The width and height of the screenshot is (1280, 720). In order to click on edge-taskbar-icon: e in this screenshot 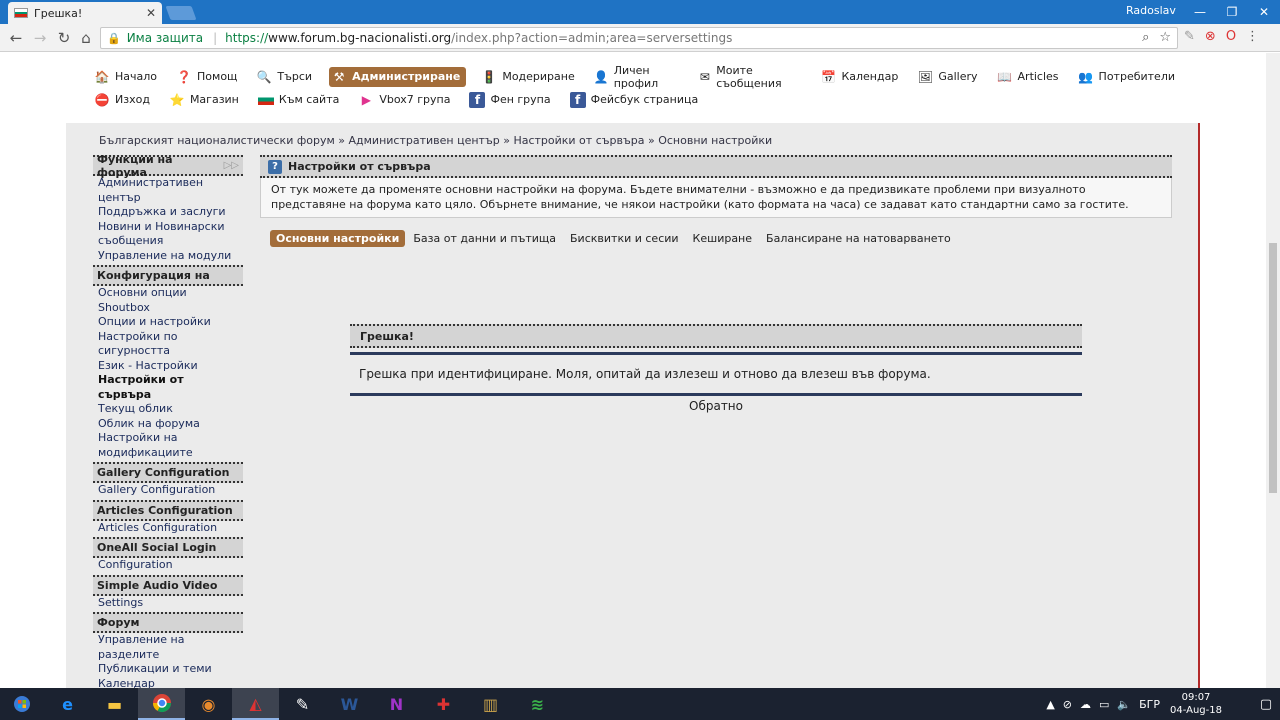, I will do `click(67, 704)`.